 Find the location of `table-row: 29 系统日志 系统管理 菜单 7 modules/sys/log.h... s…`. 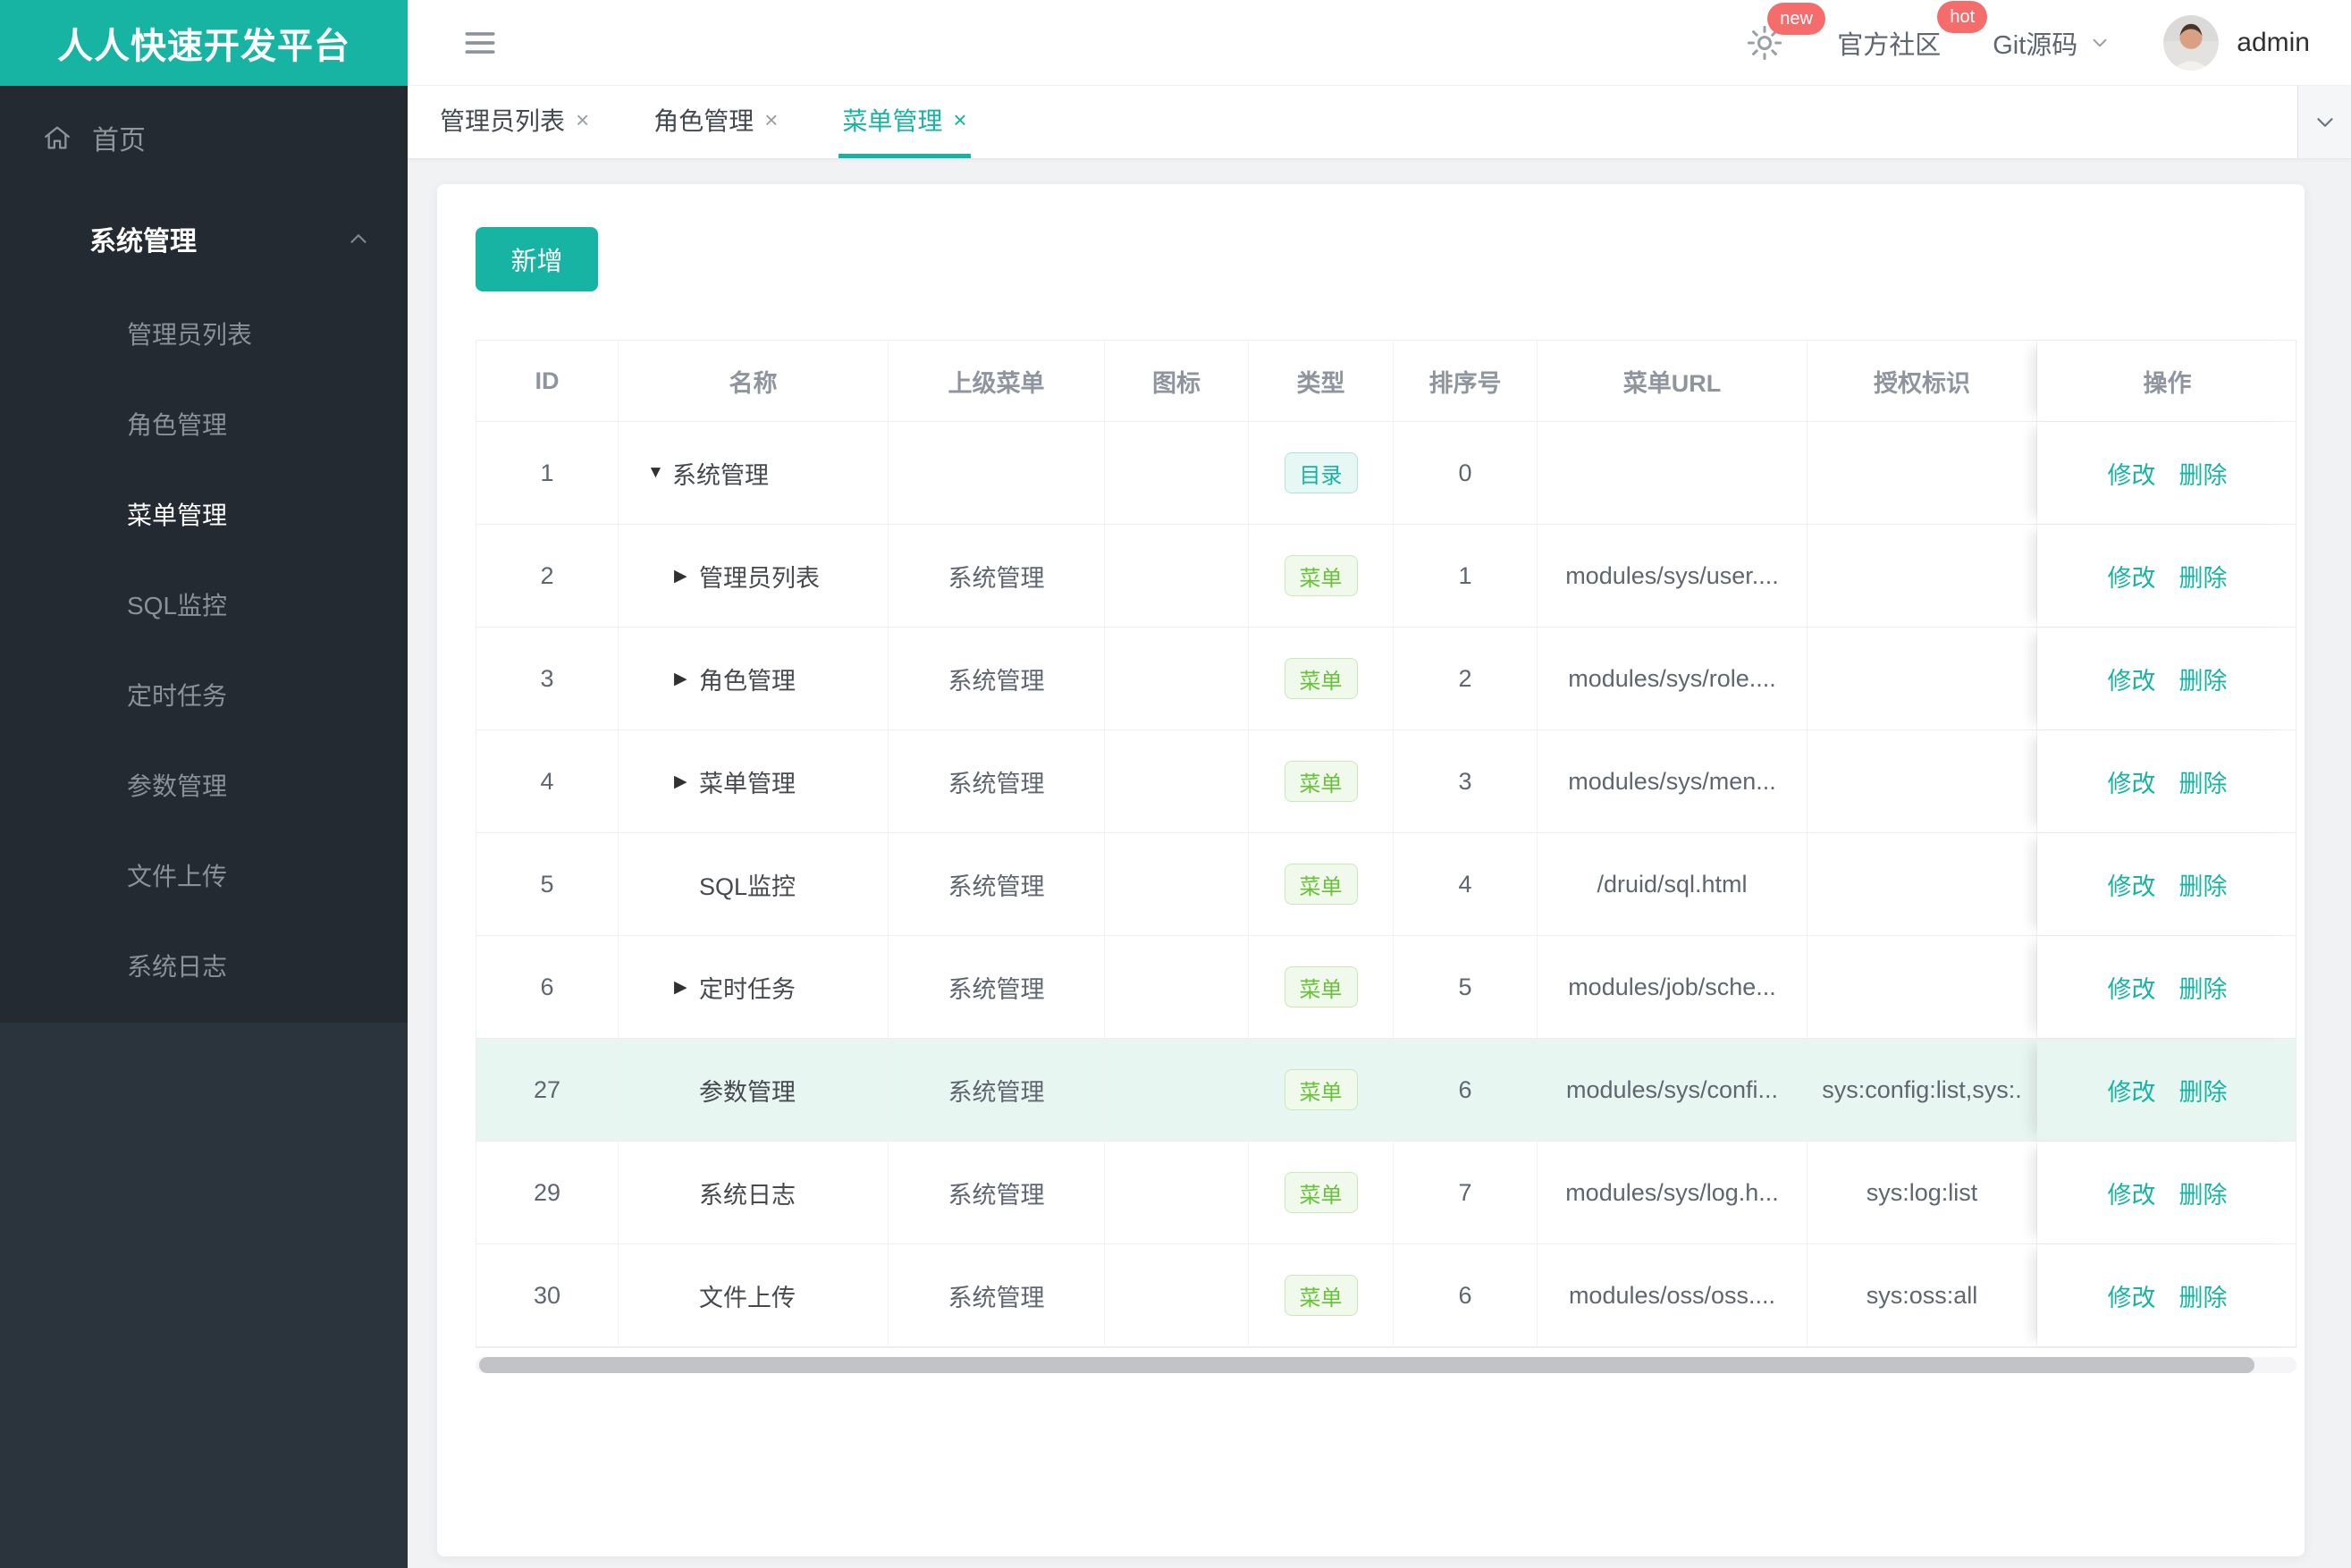

table-row: 29 系统日志 系统管理 菜单 7 modules/sys/log.h... s… is located at coordinates (1386, 1193).